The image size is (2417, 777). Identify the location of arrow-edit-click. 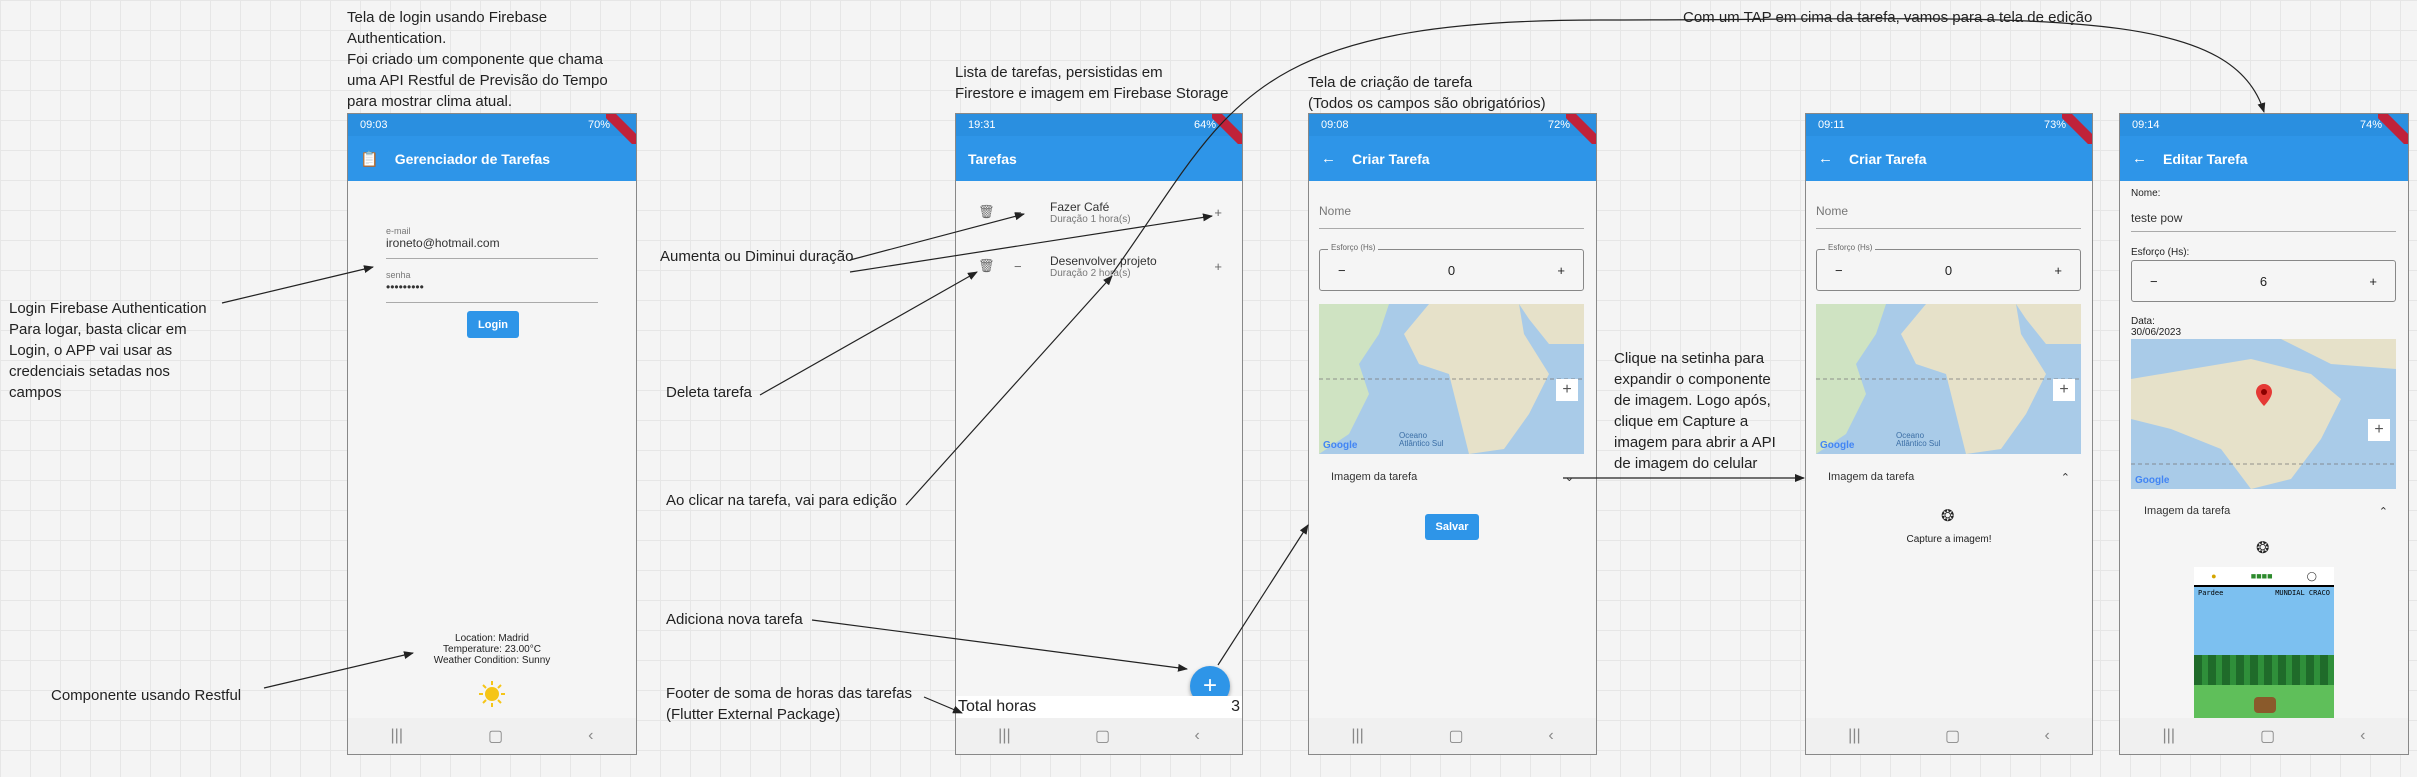
(1009, 390).